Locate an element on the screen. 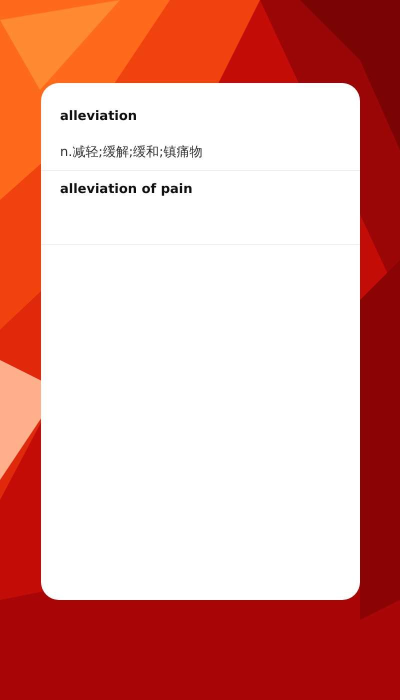 This screenshot has width=400, height=700. entry-word: alleviation of pain is located at coordinates (127, 189).